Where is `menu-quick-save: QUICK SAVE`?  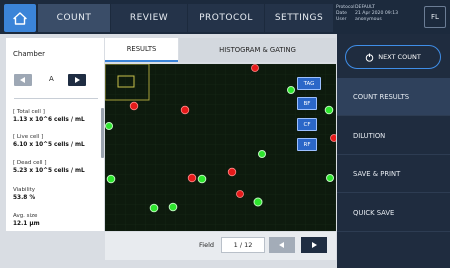
menu-quick-save: QUICK SAVE is located at coordinates (393, 213).